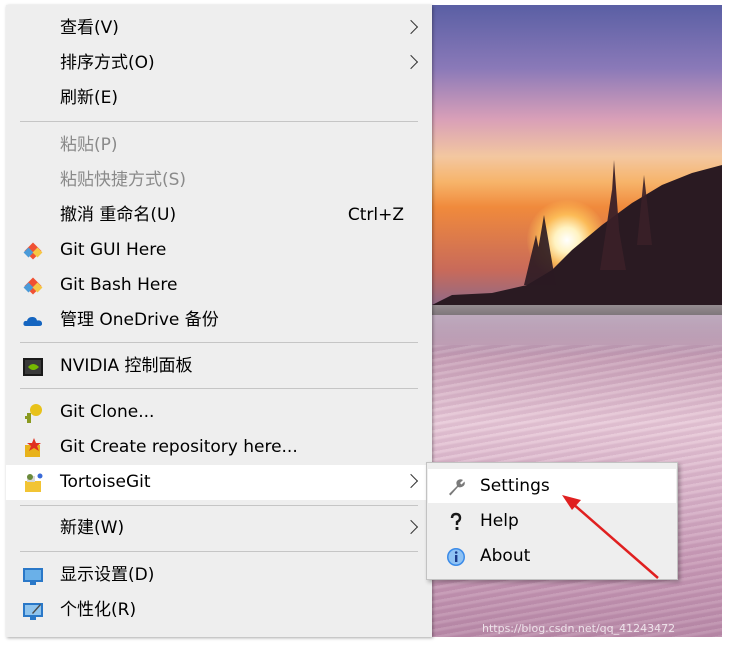  What do you see at coordinates (219, 610) in the screenshot?
I see `menu-item-personalize: 个性化(R)` at bounding box center [219, 610].